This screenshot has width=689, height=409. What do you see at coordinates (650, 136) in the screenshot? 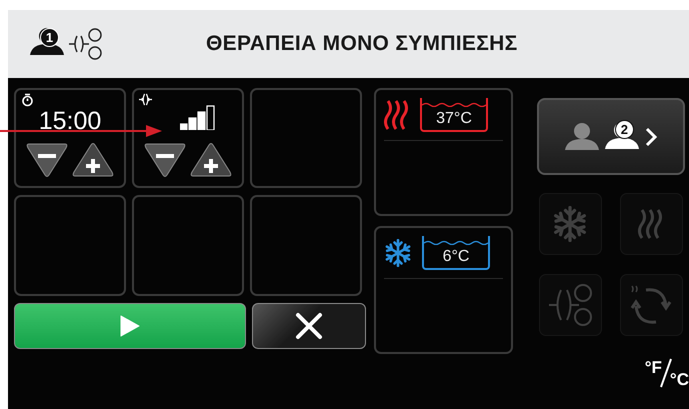
I see `chevron-right-icon` at bounding box center [650, 136].